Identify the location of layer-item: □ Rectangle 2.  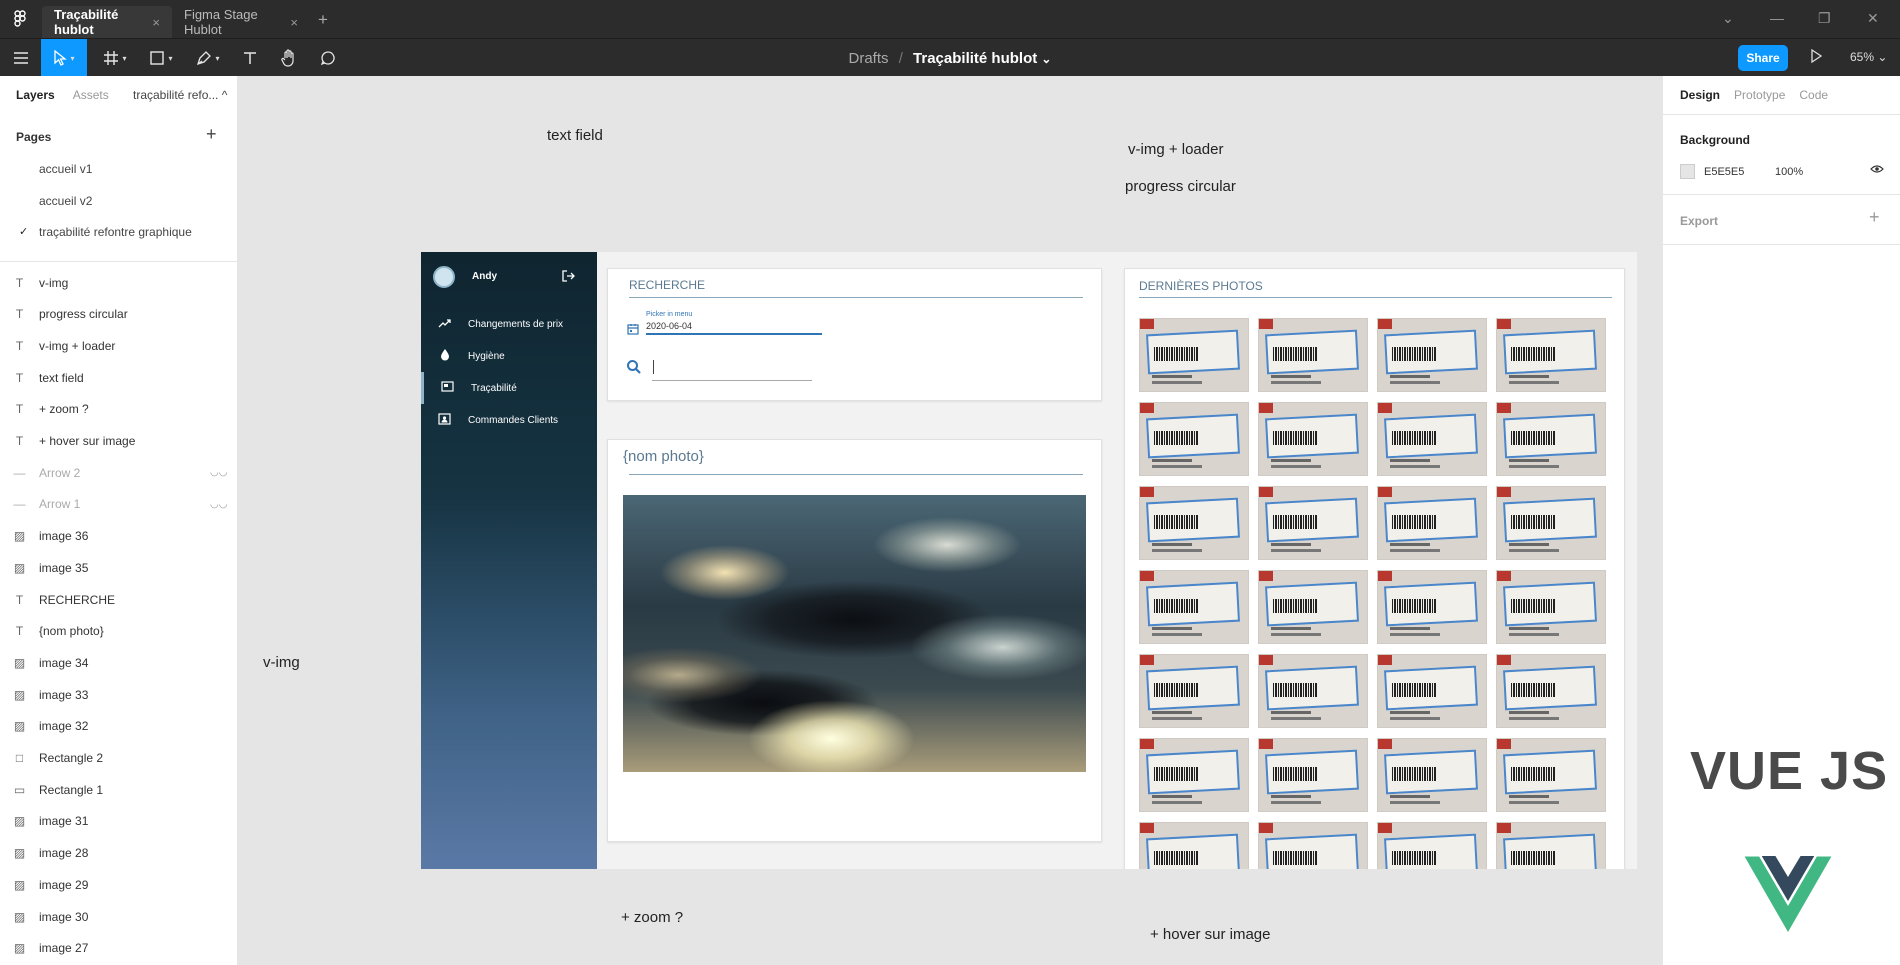
(118, 758).